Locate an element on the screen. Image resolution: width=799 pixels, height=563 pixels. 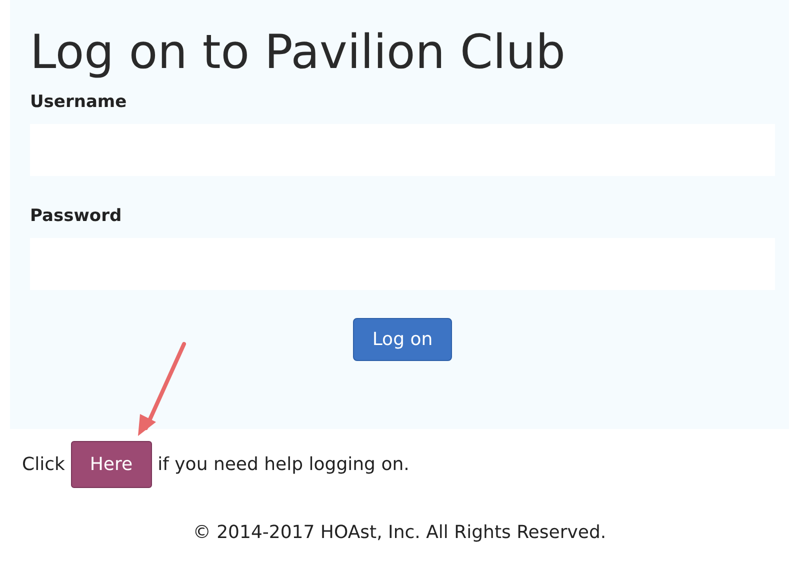
field-label: Username is located at coordinates (79, 102).